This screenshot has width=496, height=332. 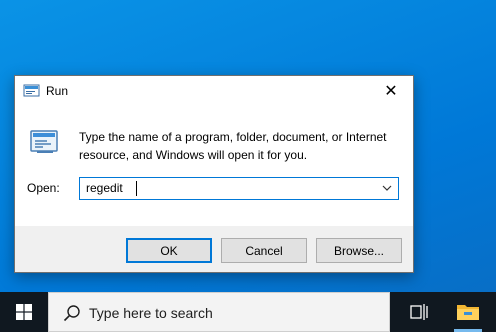 I want to click on taskbar-search-box: Type here to search, so click(x=219, y=312).